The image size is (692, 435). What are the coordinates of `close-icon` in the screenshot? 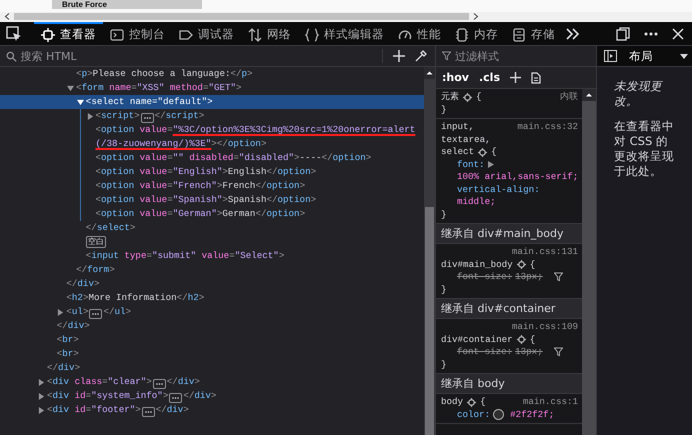 It's located at (678, 34).